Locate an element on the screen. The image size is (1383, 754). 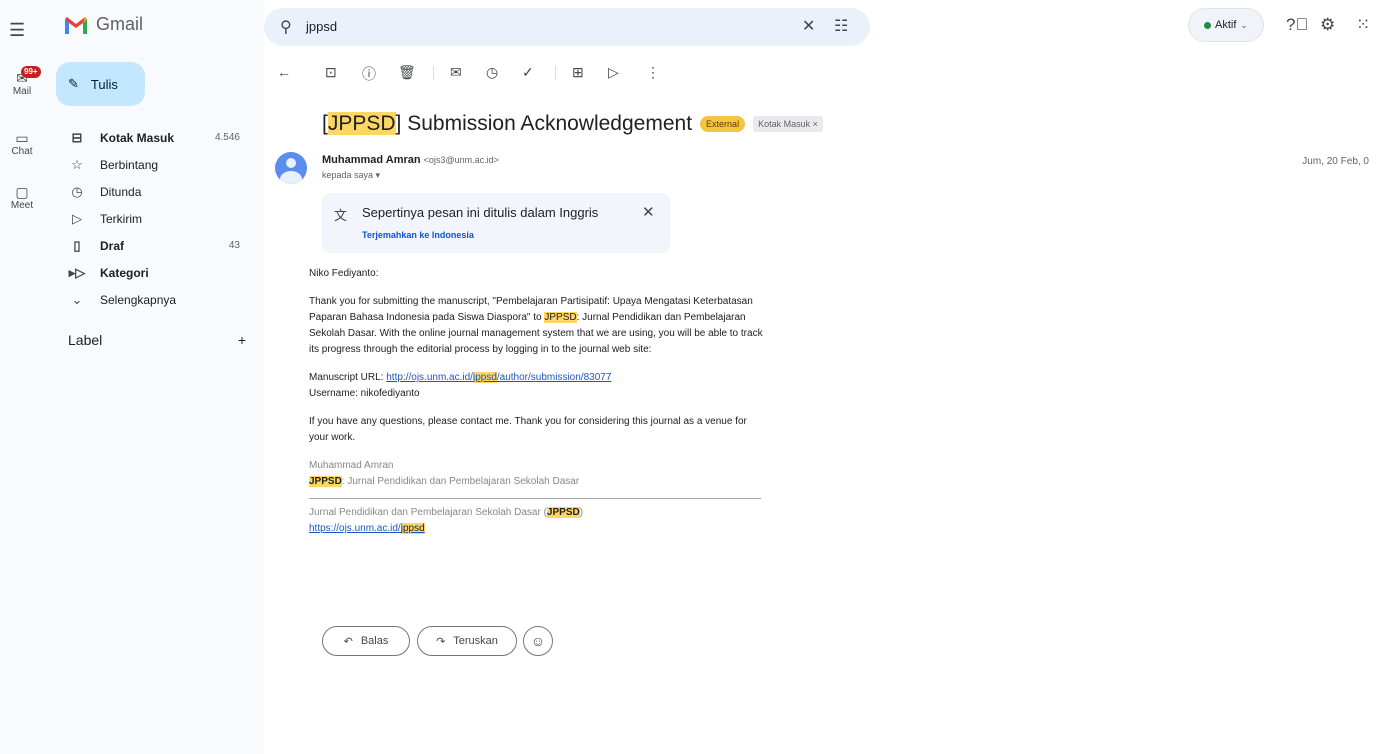
avatar is located at coordinates (291, 168).